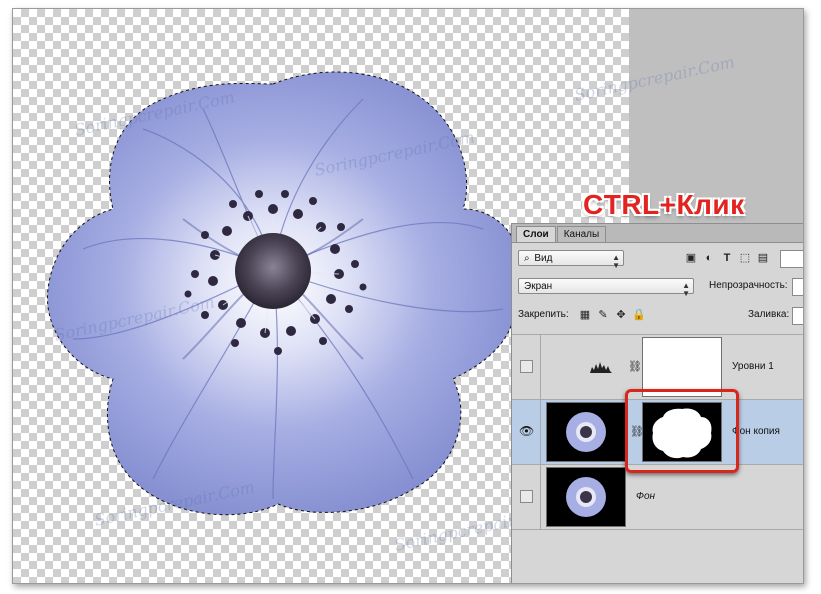 This screenshot has height=594, width=821. I want to click on lock-label: Закрепить:, so click(543, 314).